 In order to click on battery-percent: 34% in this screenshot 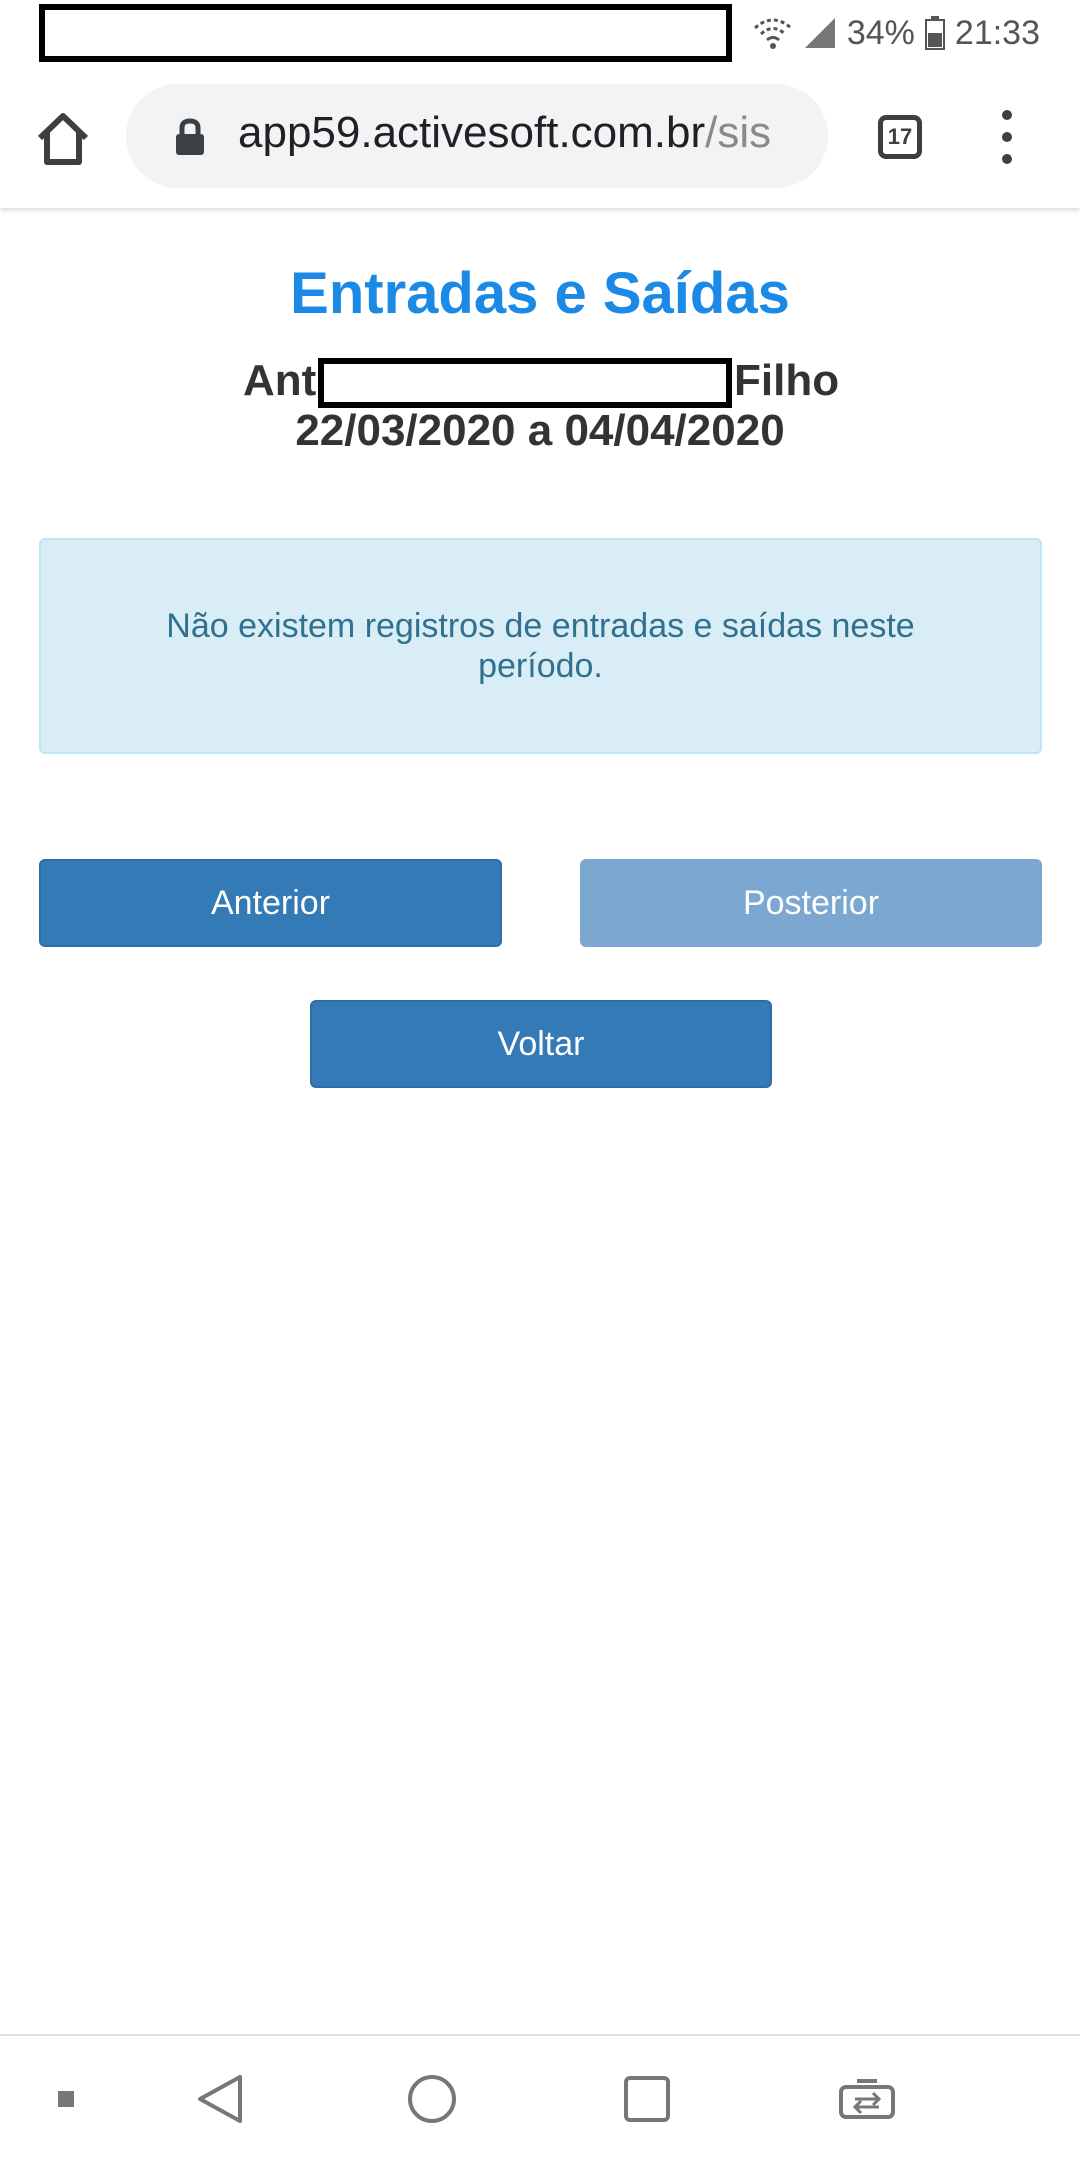, I will do `click(880, 32)`.